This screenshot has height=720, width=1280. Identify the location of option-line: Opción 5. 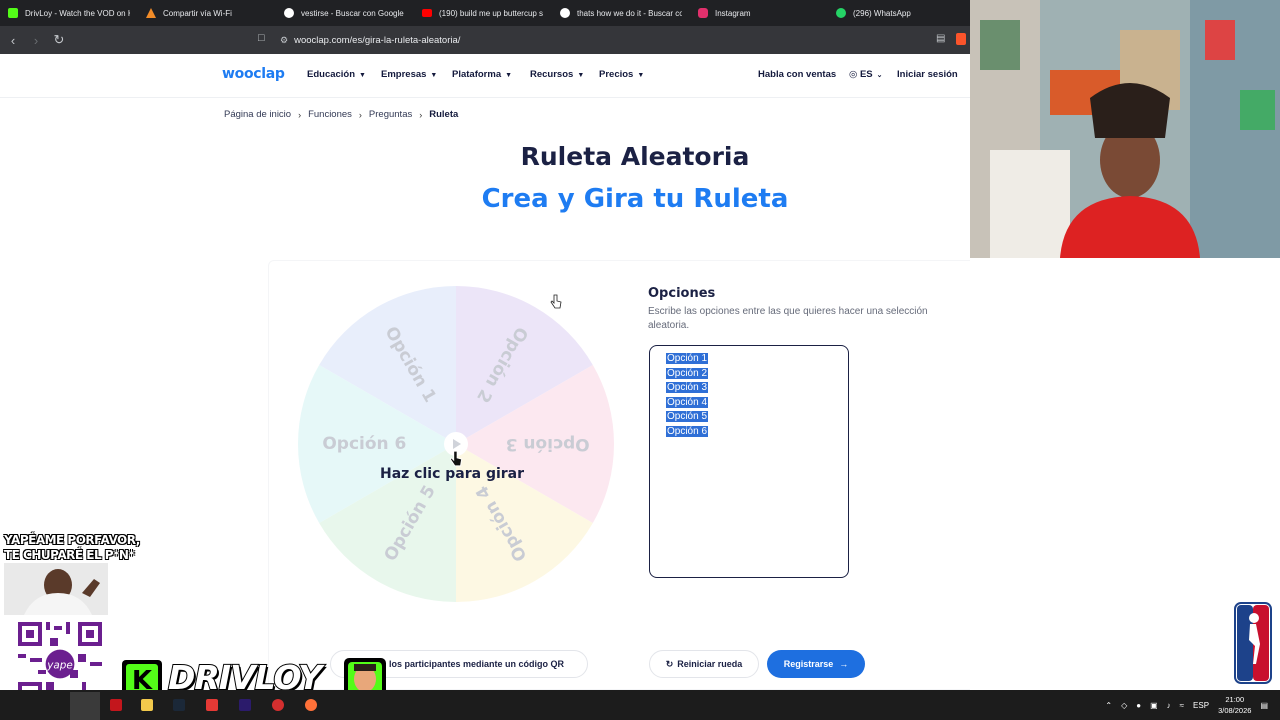
(687, 417).